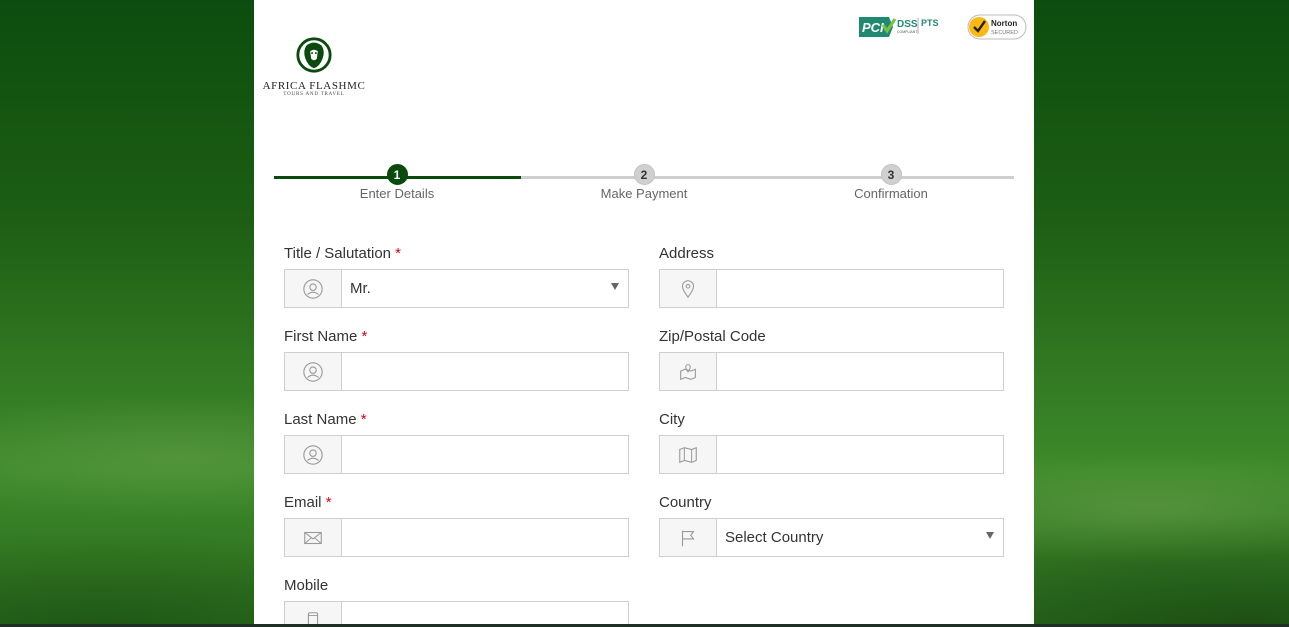 This screenshot has height=627, width=1289. Describe the element at coordinates (313, 617) in the screenshot. I see `mobile-phone-icon` at that location.